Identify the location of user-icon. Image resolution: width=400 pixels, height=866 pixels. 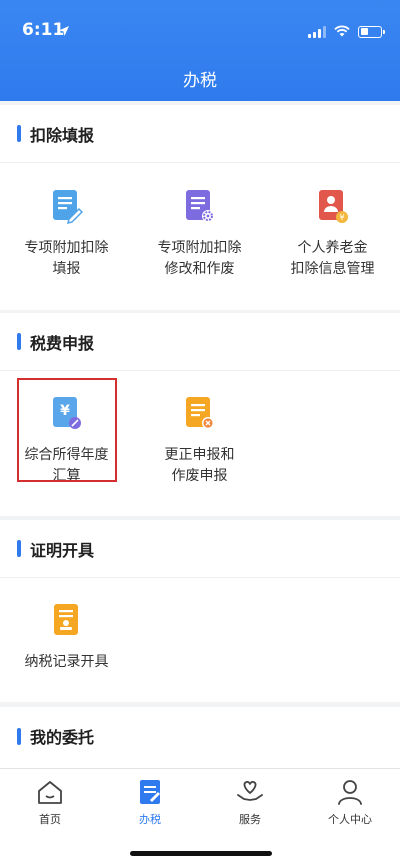
(350, 794).